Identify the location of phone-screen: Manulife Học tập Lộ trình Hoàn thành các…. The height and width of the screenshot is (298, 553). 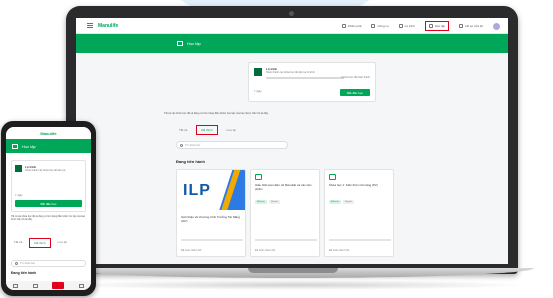
(48, 208).